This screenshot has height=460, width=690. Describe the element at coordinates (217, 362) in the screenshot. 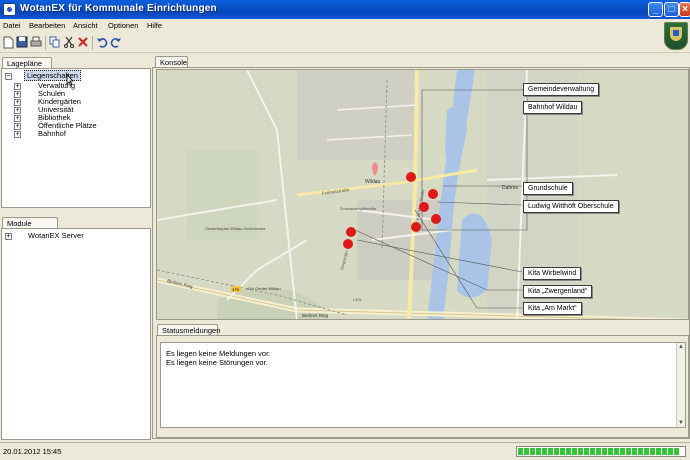

I see `status-message-line: Es liegen keine Störungen vor.` at that location.